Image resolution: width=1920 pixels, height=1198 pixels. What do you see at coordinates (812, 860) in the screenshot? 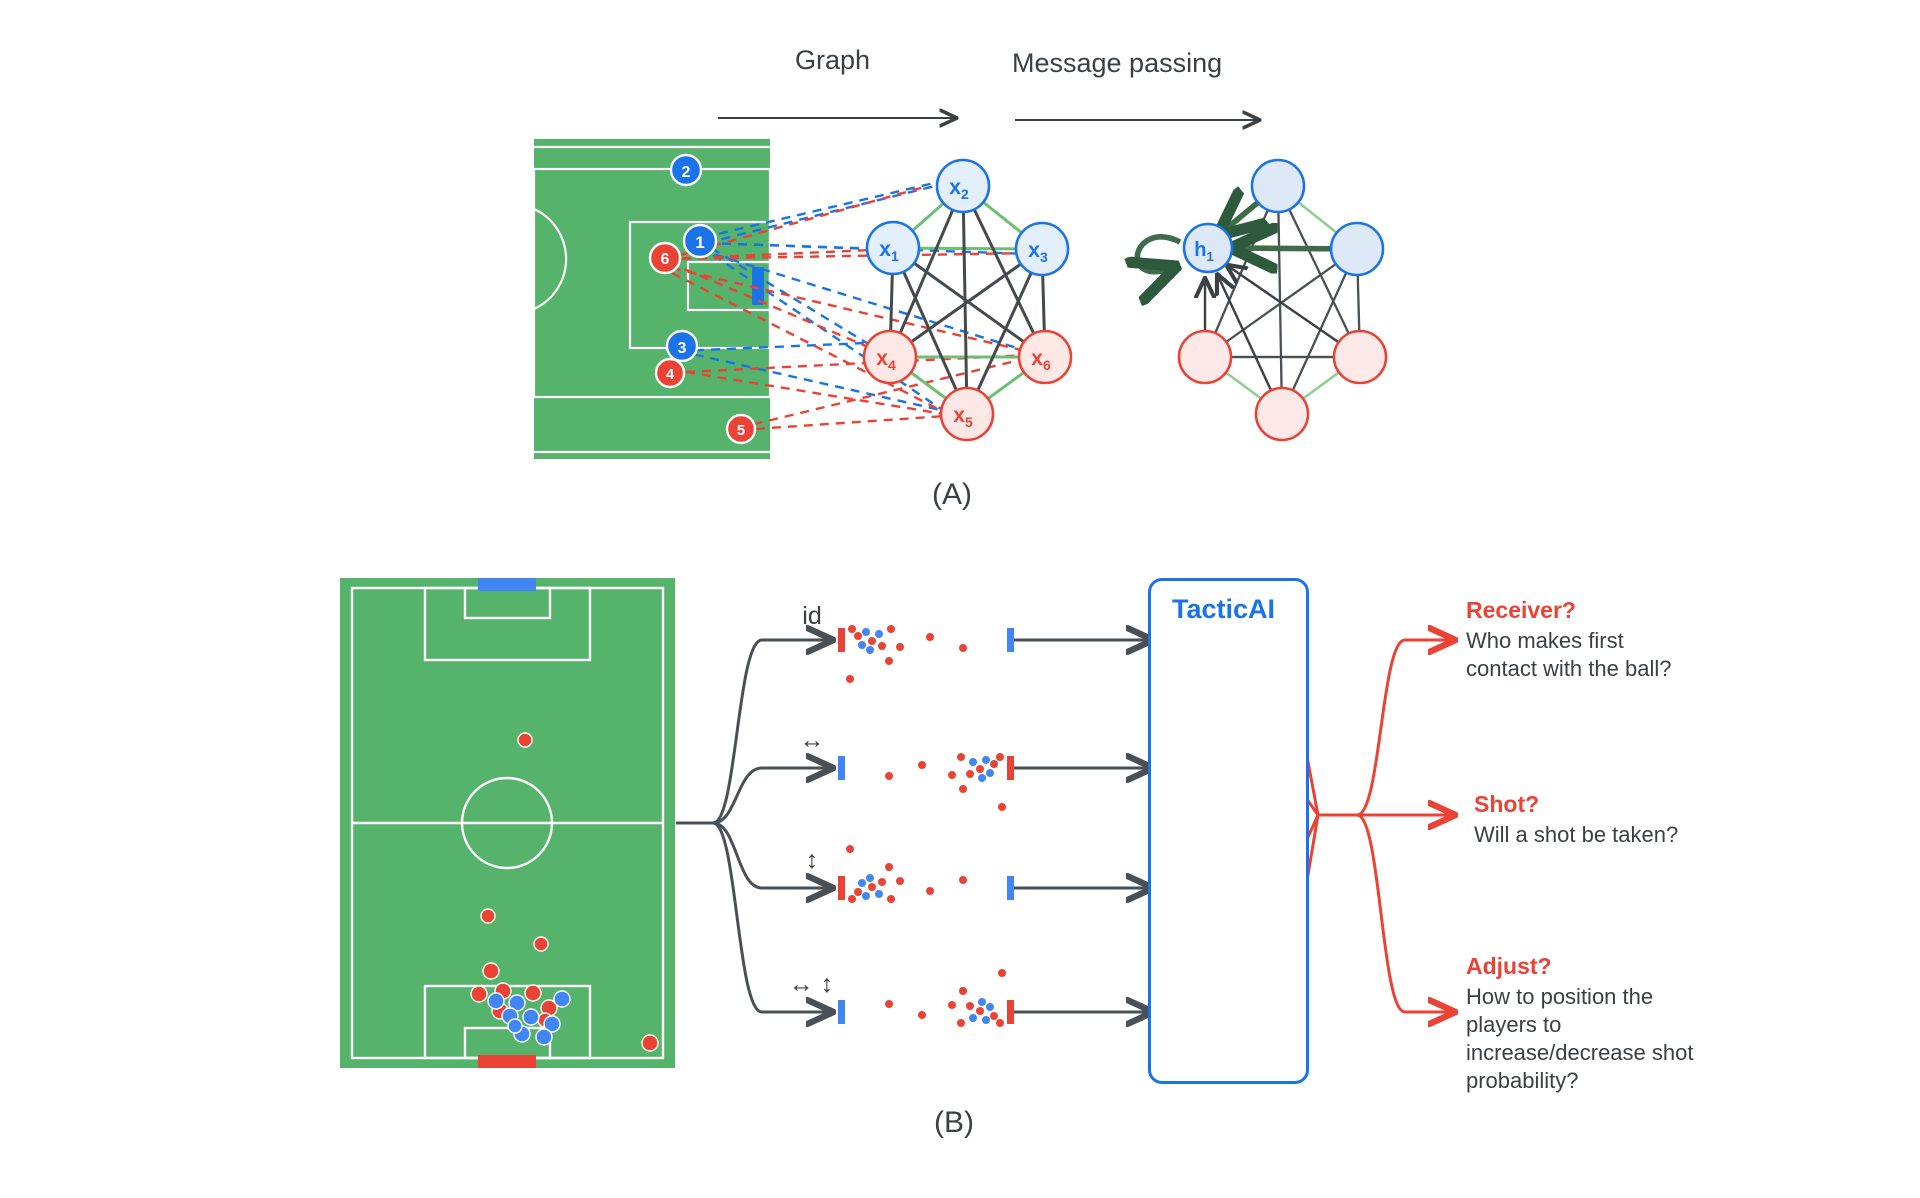
I see `transform-vertical-flip-label: ↕` at bounding box center [812, 860].